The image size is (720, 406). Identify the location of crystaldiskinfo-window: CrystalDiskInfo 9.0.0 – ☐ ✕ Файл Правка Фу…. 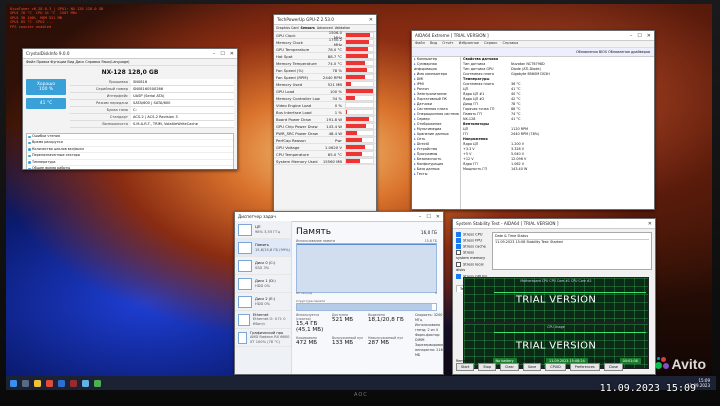
(130, 109).